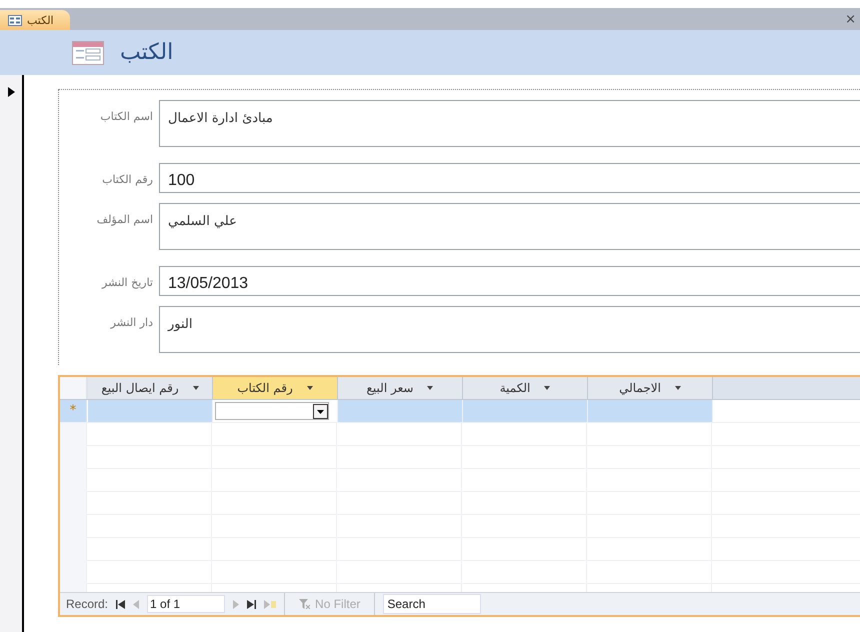  Describe the element at coordinates (432, 604) in the screenshot. I see `search-field: Search` at that location.